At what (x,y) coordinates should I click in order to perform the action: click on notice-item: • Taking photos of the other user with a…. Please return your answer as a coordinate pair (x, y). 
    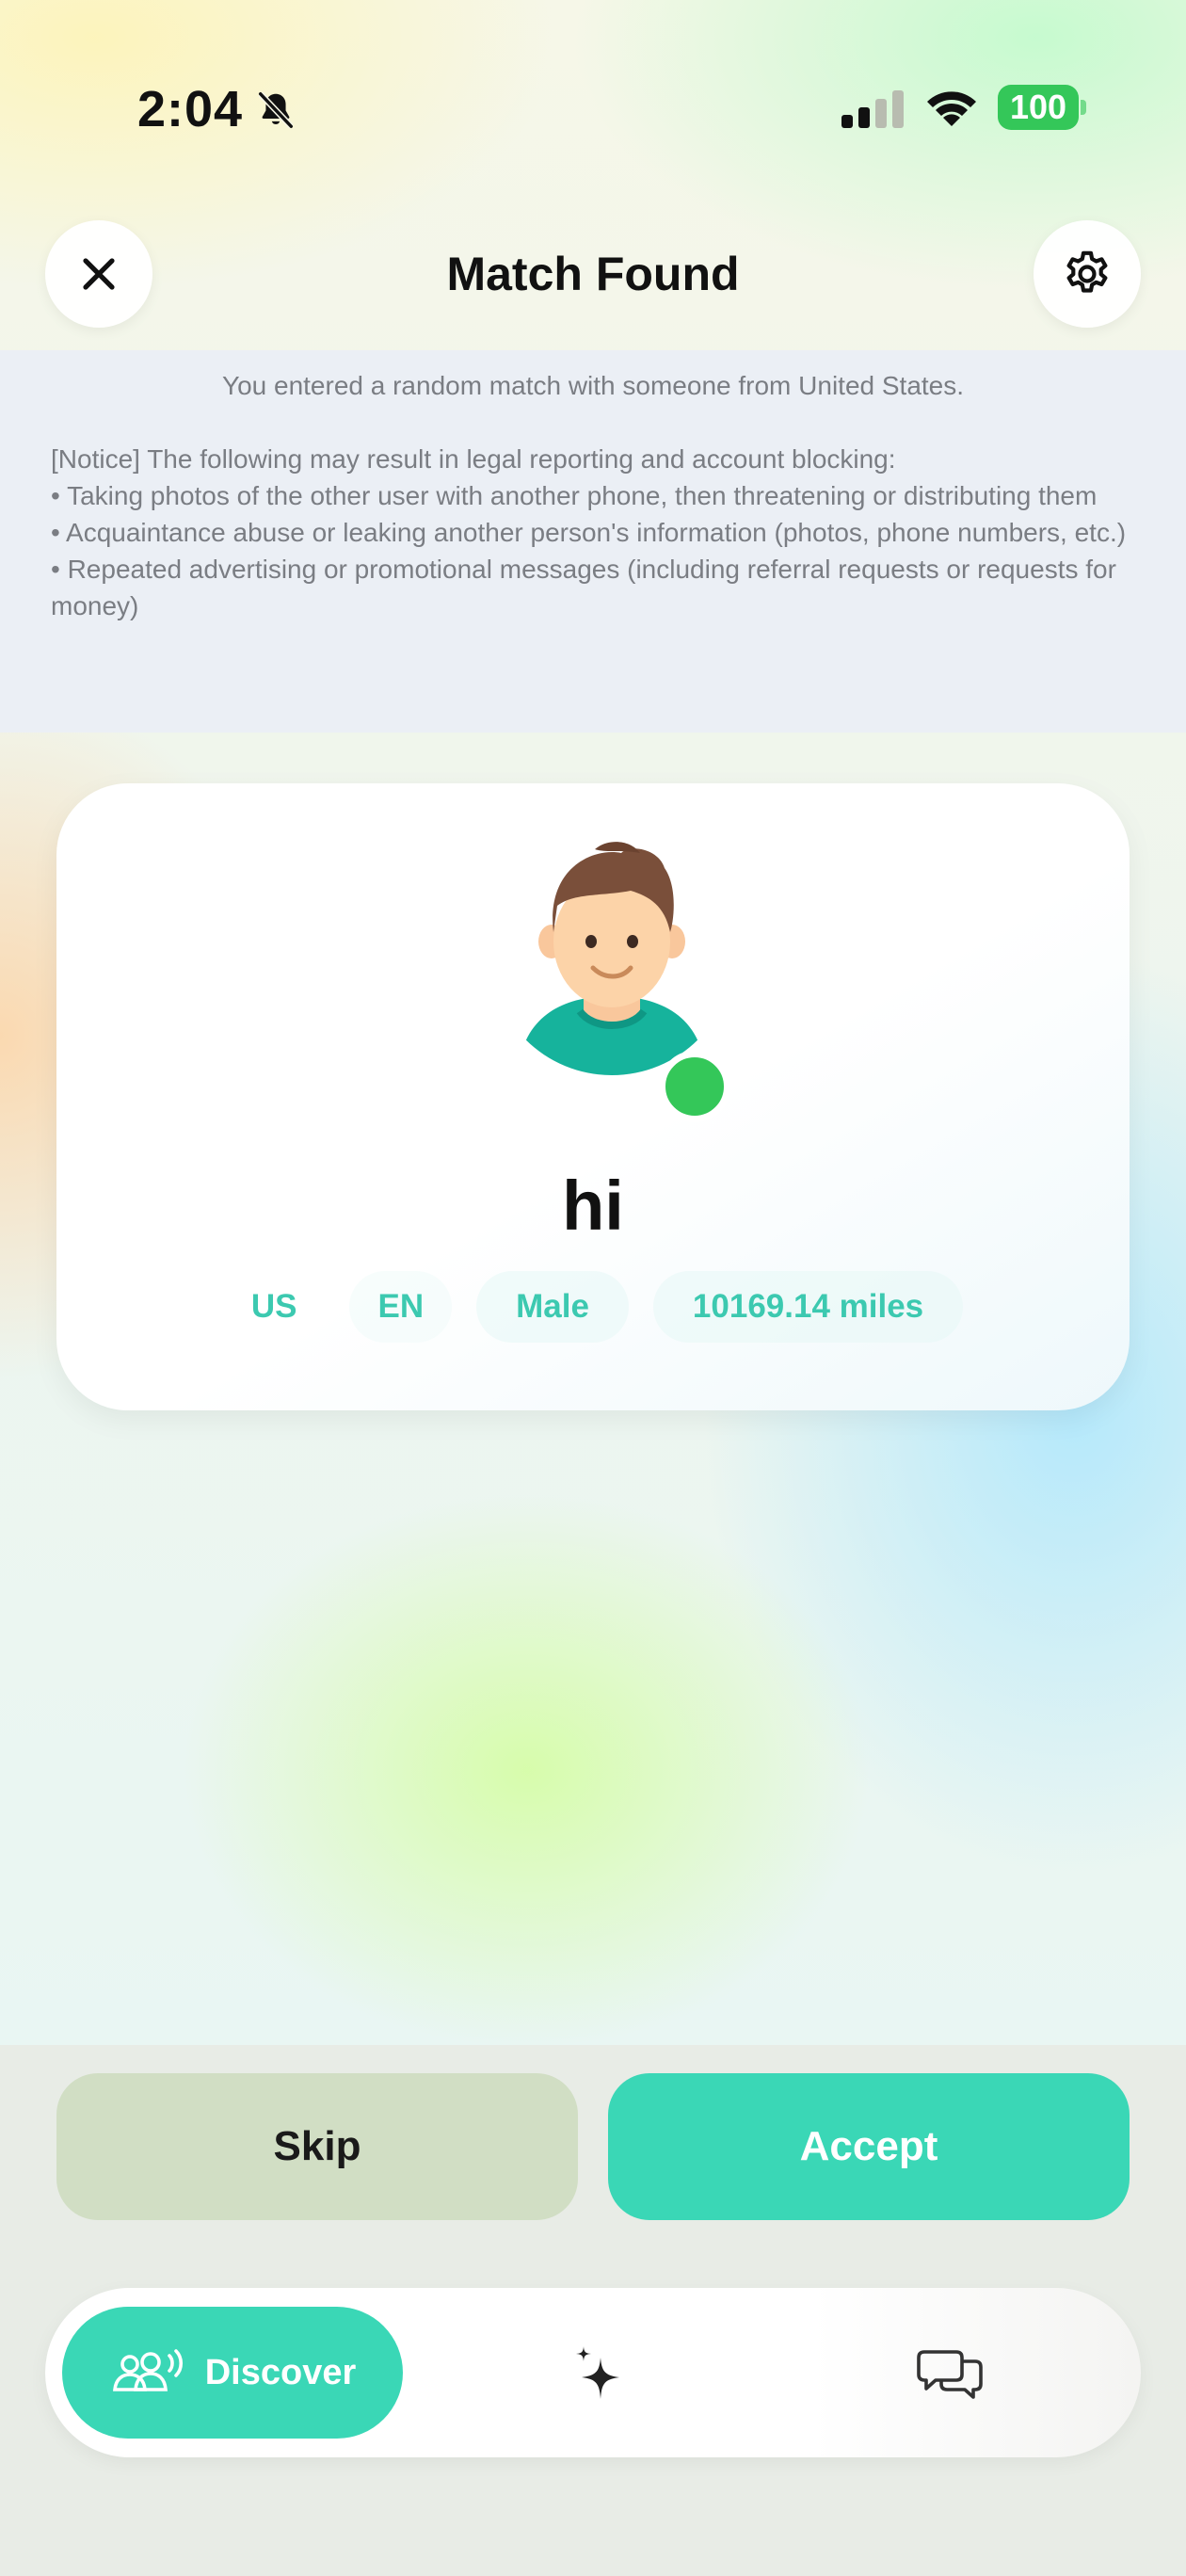
    Looking at the image, I should click on (574, 495).